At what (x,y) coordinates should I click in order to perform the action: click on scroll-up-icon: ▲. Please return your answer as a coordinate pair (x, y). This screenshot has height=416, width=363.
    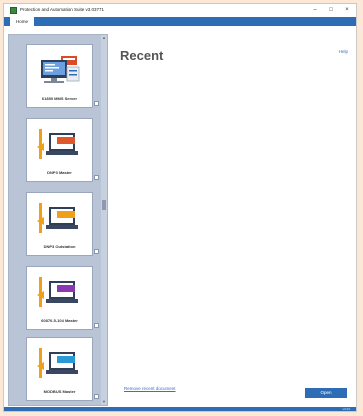
    Looking at the image, I should click on (104, 38).